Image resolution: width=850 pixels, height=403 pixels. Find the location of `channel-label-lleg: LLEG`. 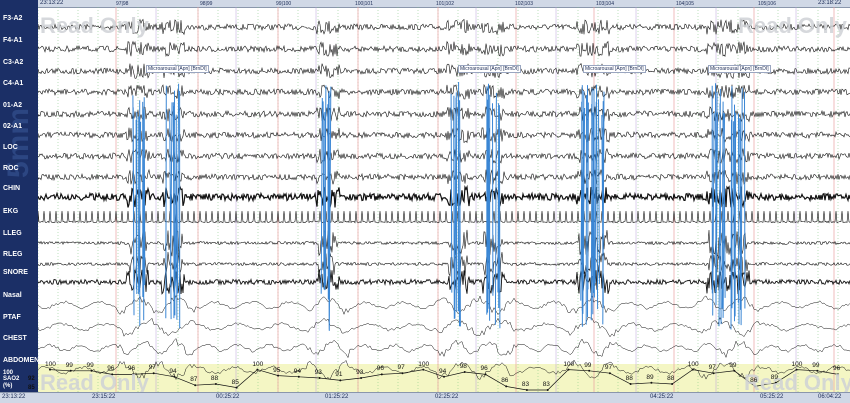

channel-label-lleg: LLEG is located at coordinates (12, 233).